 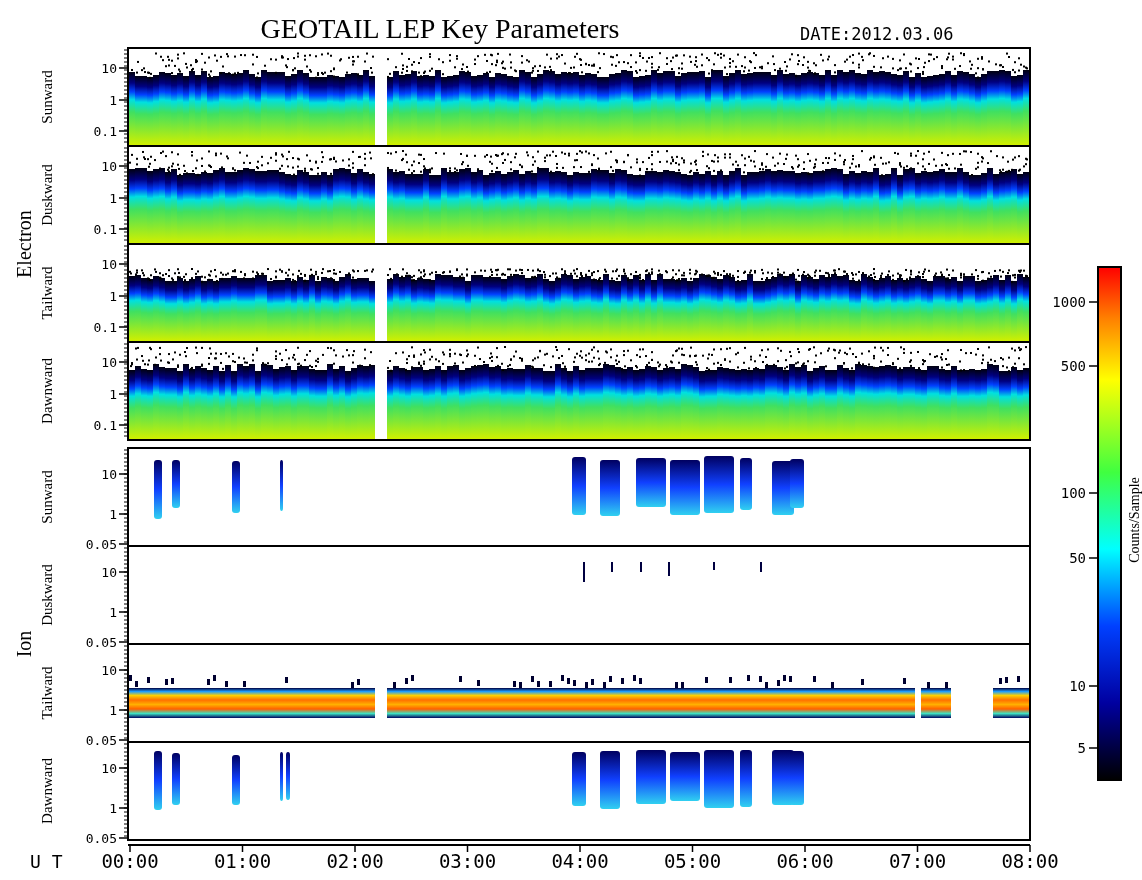 I want to click on group-label: Electron, so click(x=24, y=244).